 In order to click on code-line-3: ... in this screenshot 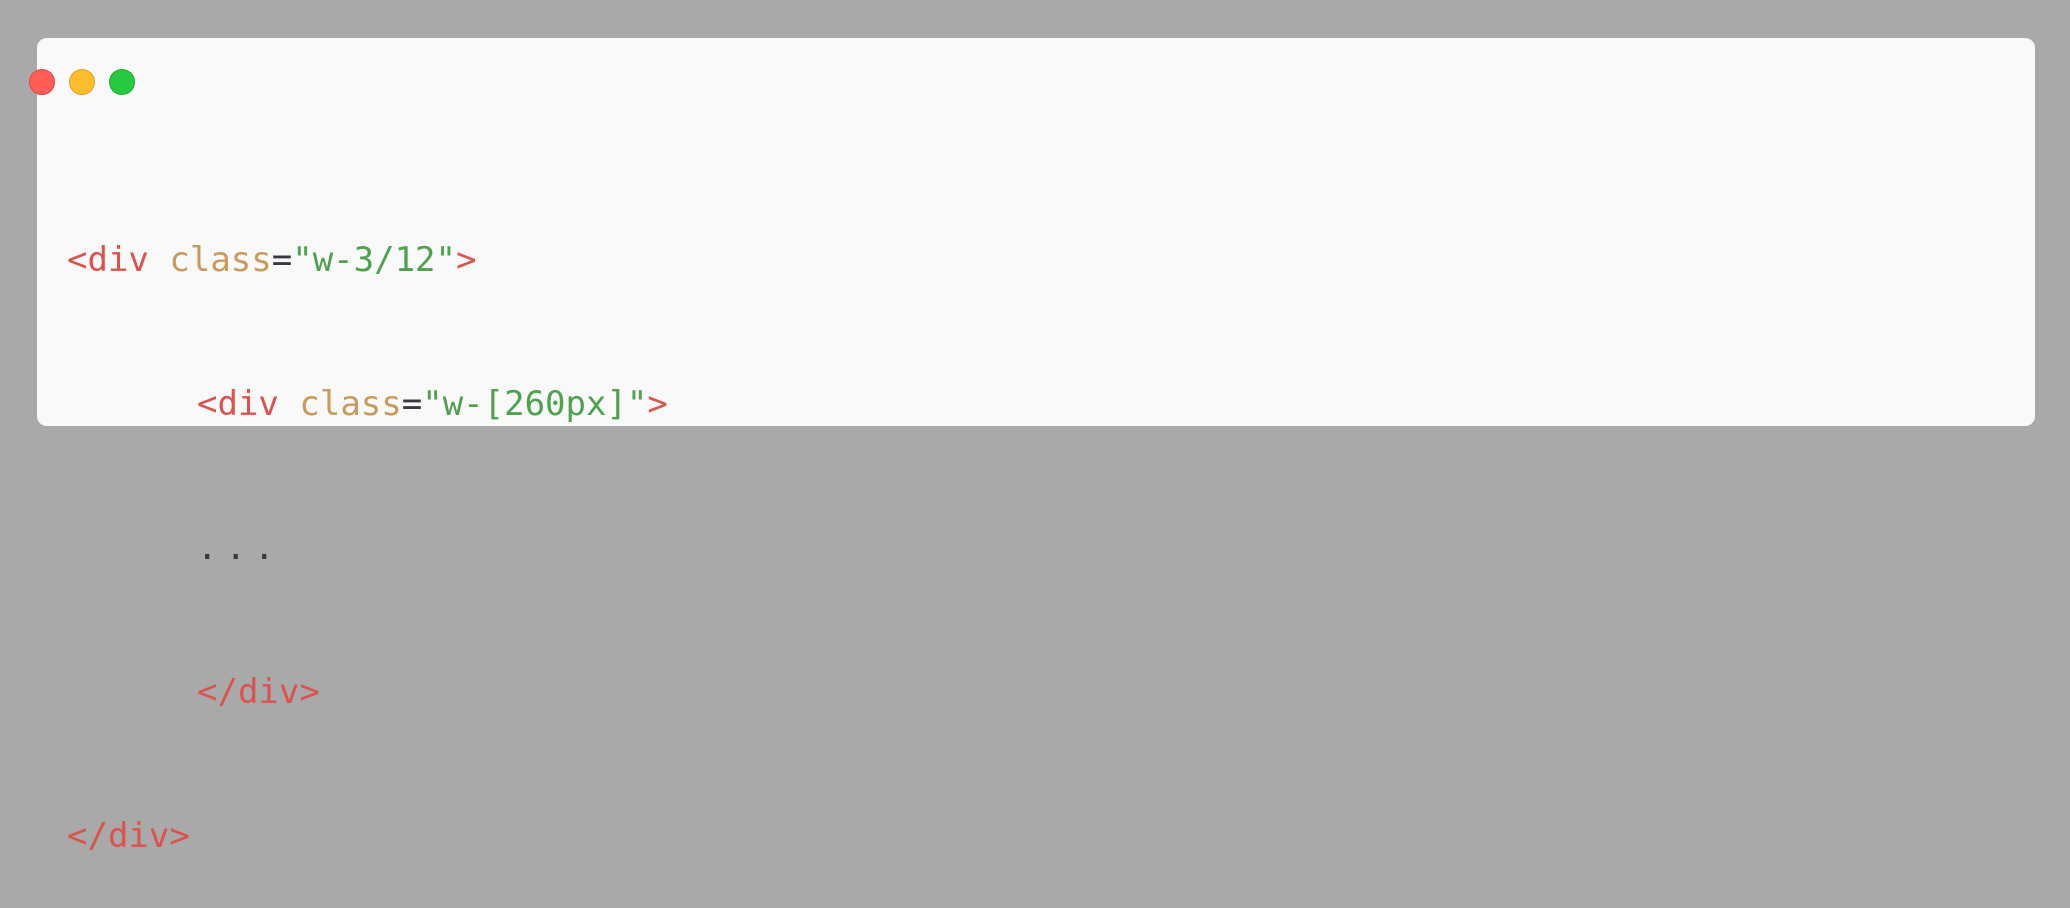, I will do `click(367, 548)`.